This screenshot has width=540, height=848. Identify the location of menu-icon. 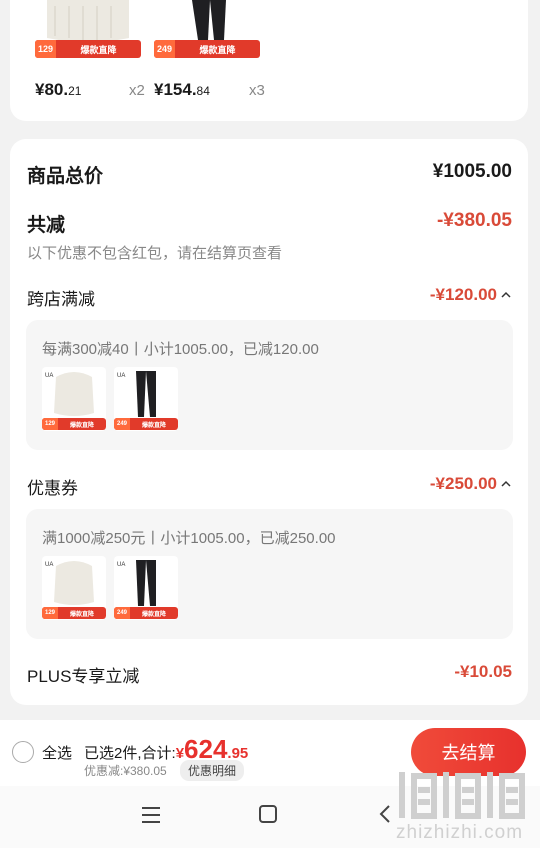
(151, 815).